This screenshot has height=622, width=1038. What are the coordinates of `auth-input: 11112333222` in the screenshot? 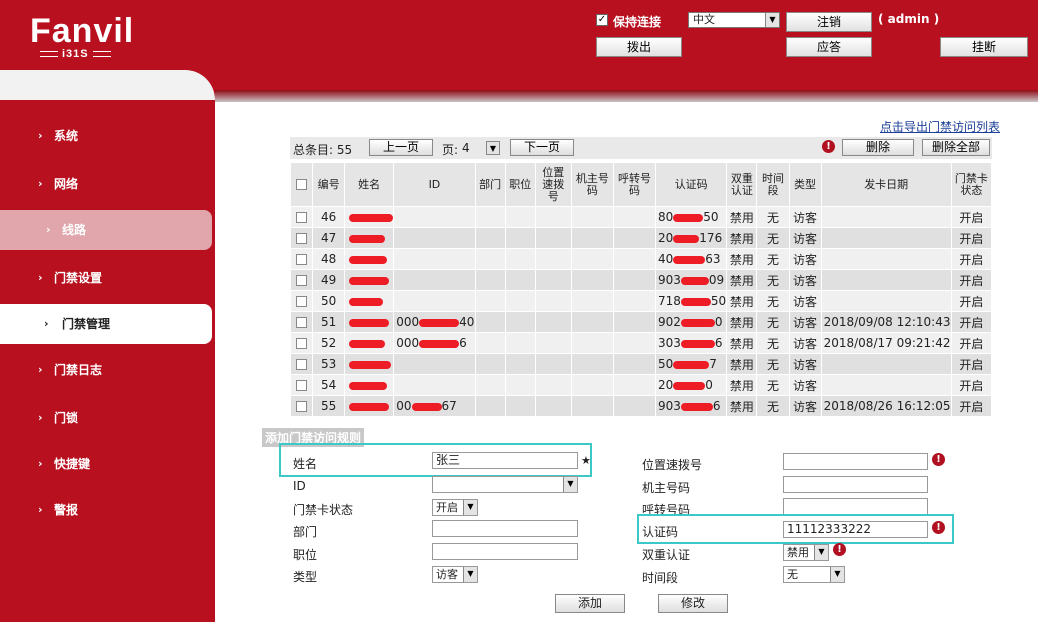 It's located at (855, 529).